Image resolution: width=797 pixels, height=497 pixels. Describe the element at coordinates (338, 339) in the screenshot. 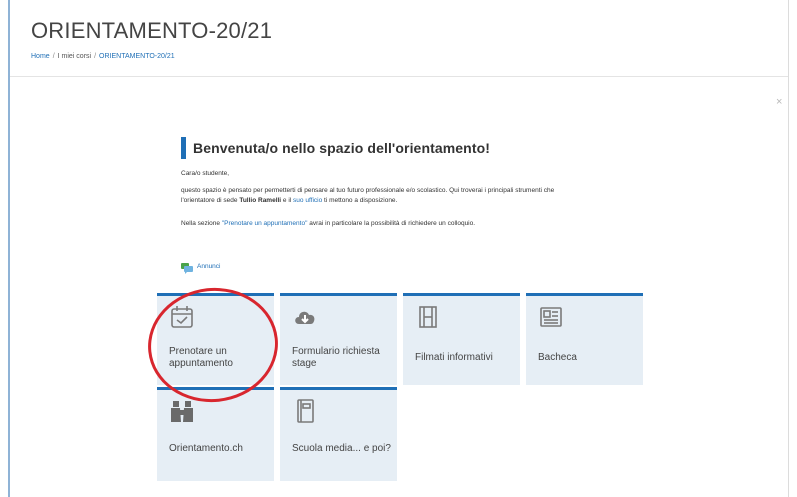

I see `tile-formulario-stage: Formulario richiesta stage` at that location.